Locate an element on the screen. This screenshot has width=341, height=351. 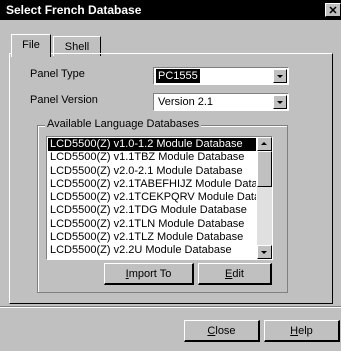
scroll-down-button is located at coordinates (264, 252).